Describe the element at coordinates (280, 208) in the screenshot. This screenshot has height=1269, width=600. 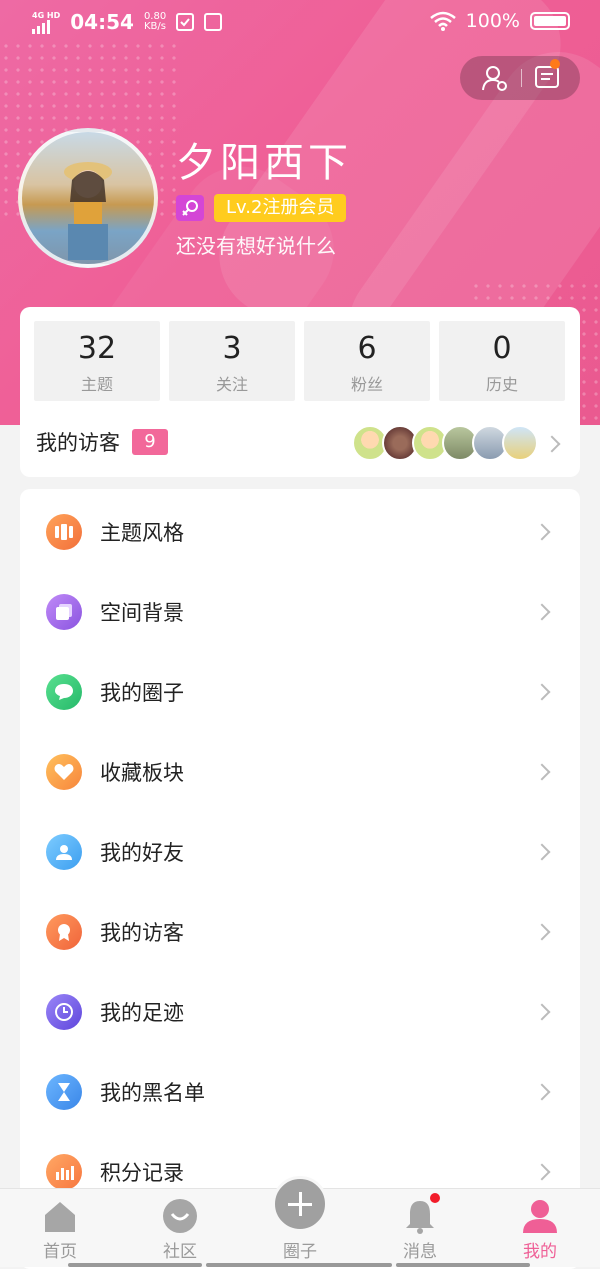
I see `level-badge: Lv.2注册会员` at that location.